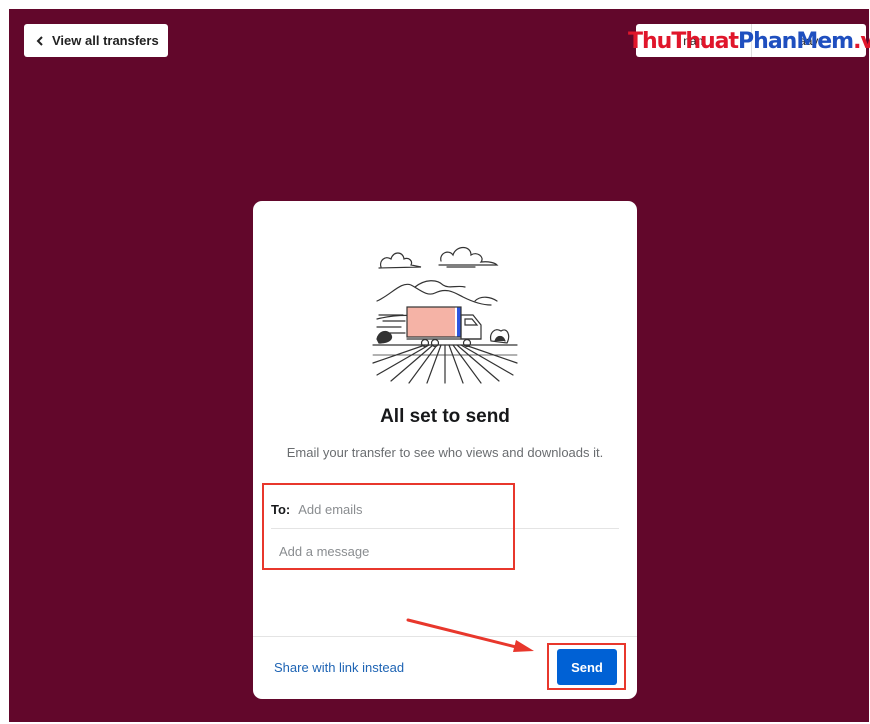  What do you see at coordinates (105, 40) in the screenshot?
I see `back-button-label: View all transfers` at bounding box center [105, 40].